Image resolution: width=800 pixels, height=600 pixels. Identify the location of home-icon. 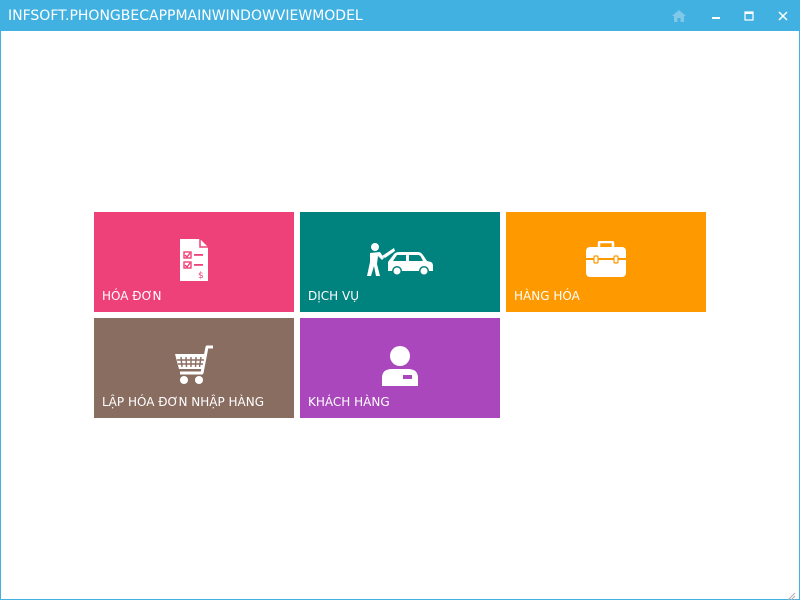
(679, 16).